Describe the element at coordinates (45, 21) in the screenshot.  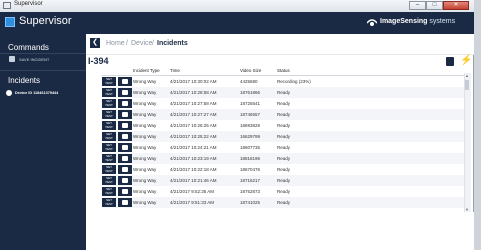
I see `brand-name: Supervisor` at that location.